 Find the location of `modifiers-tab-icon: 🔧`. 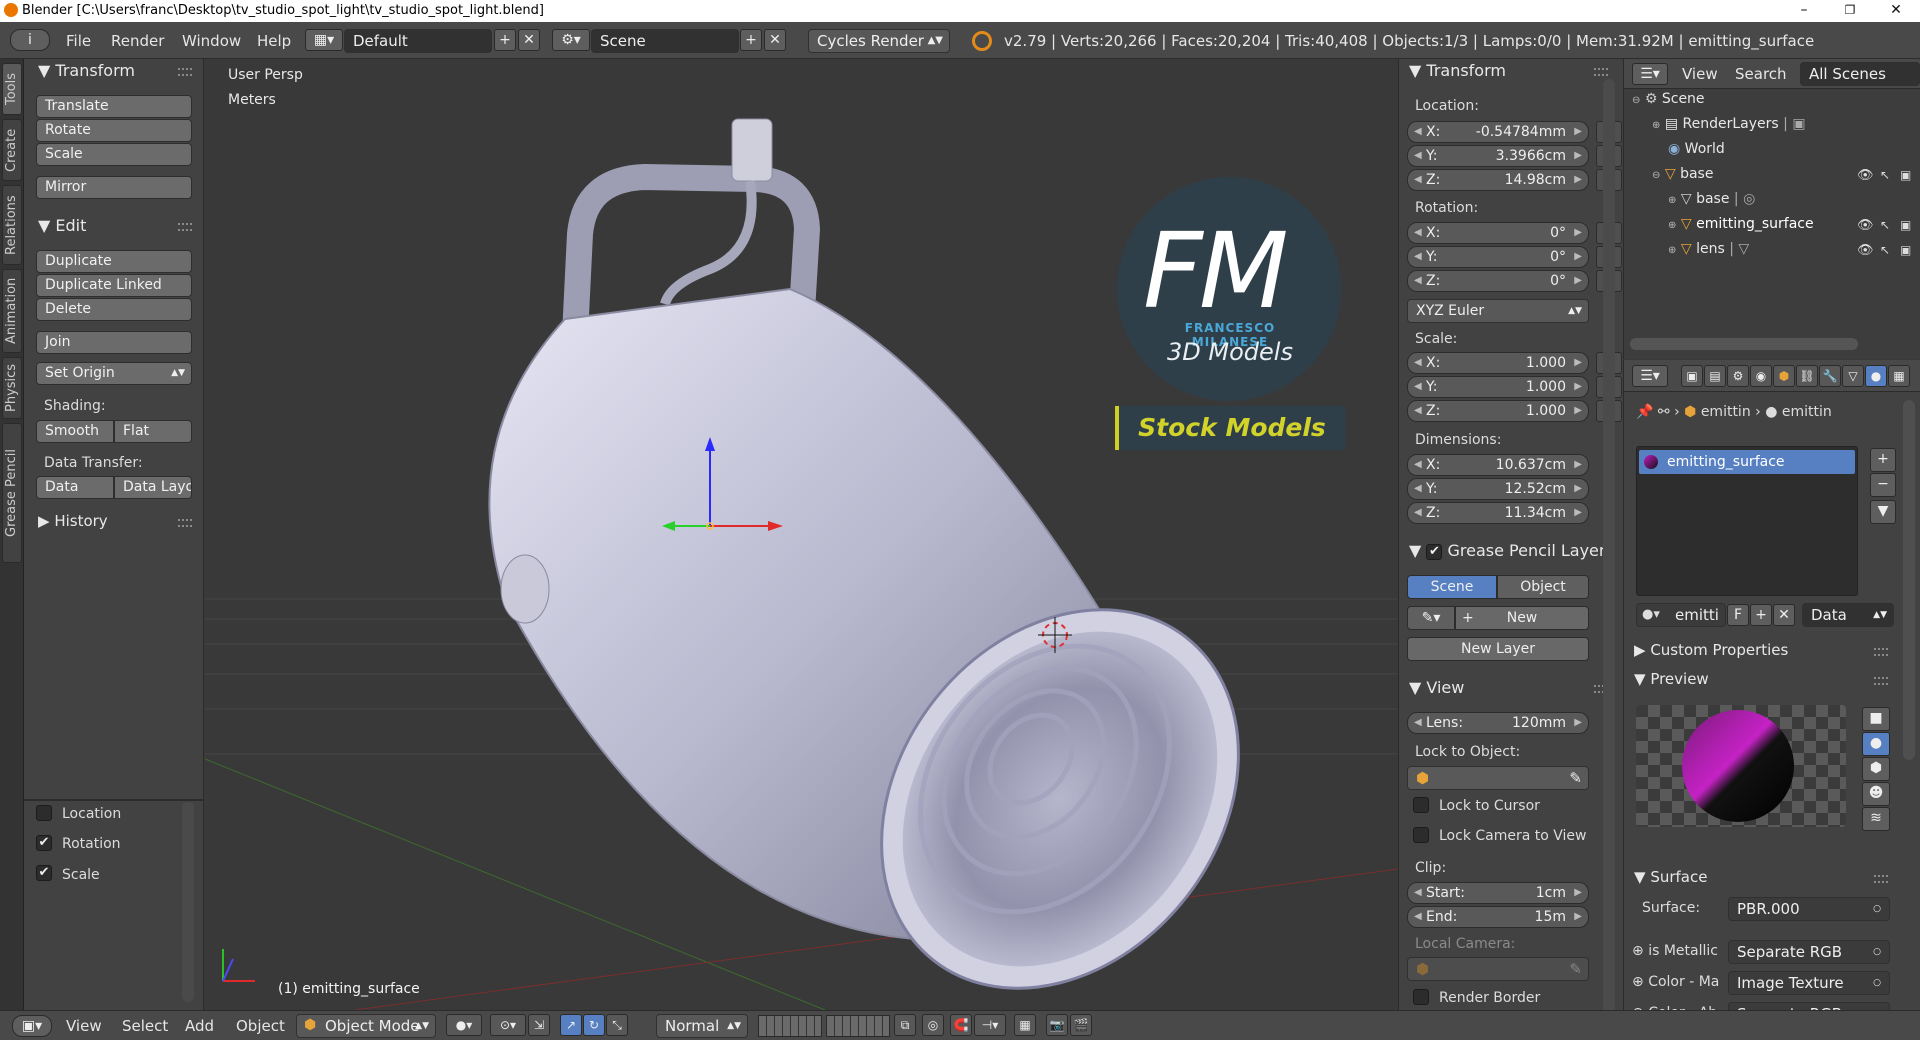

modifiers-tab-icon: 🔧 is located at coordinates (1830, 376).